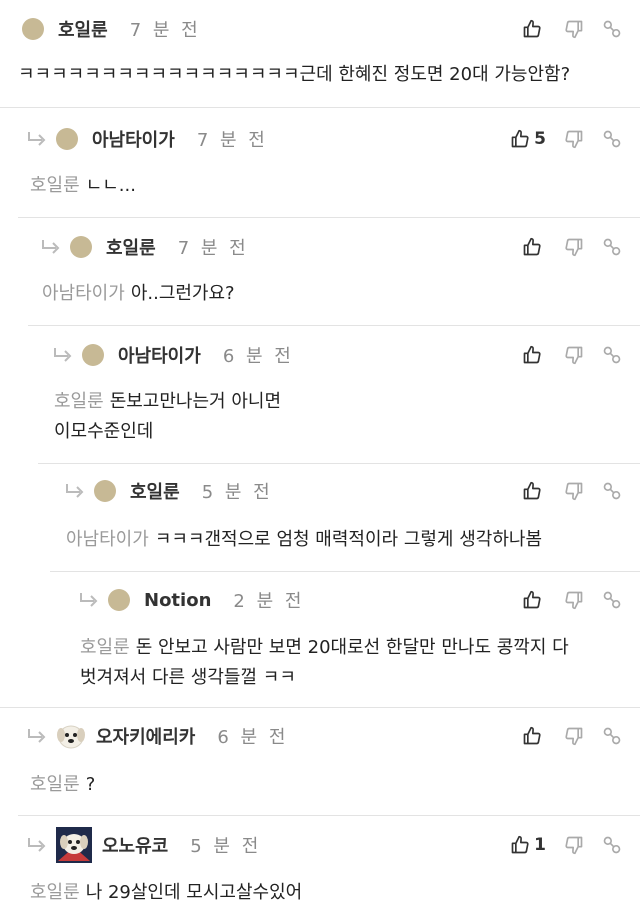 This screenshot has width=640, height=921. What do you see at coordinates (168, 416) in the screenshot?
I see `comment-text: 호일룬 돈보고만나는거 아니면 이모수준인데` at bounding box center [168, 416].